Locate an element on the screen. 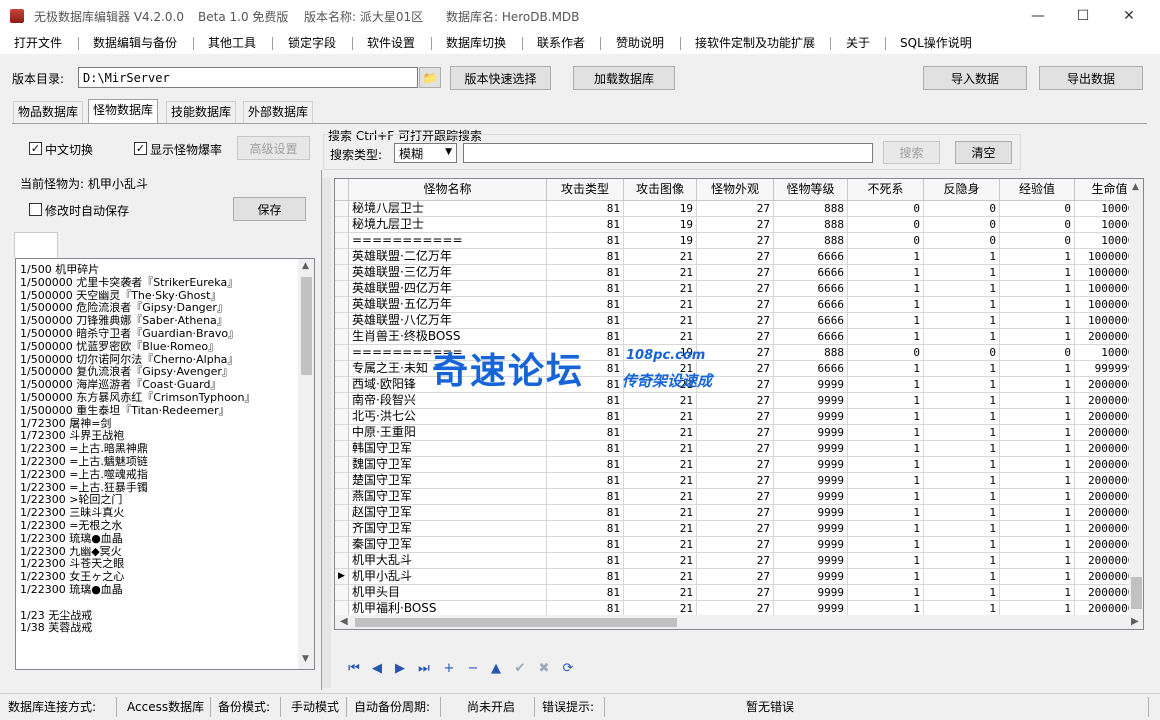 Image resolution: width=1160 pixels, height=720 pixels. menu-data-edit-backup: 数据编辑与备份 is located at coordinates (135, 43).